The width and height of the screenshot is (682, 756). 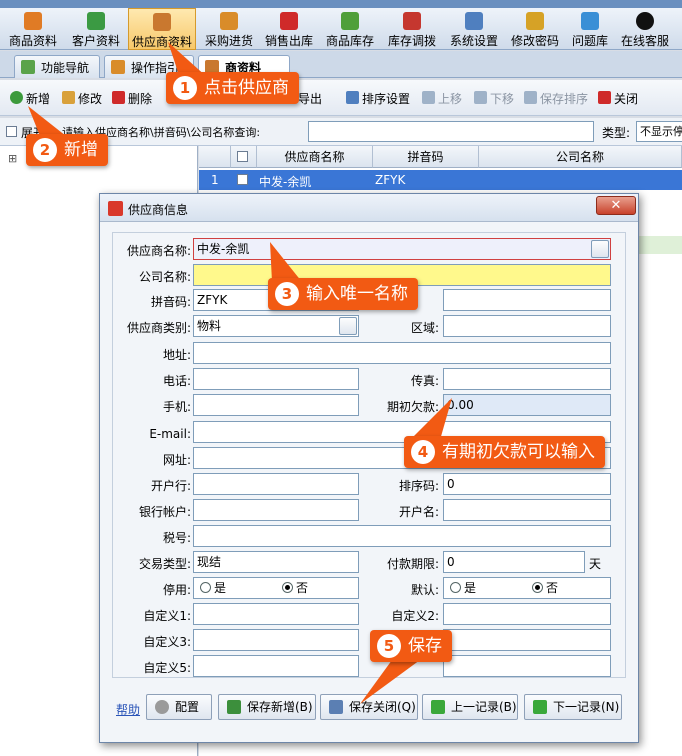 What do you see at coordinates (185, 88) in the screenshot?
I see `callout-1-number: 1` at bounding box center [185, 88].